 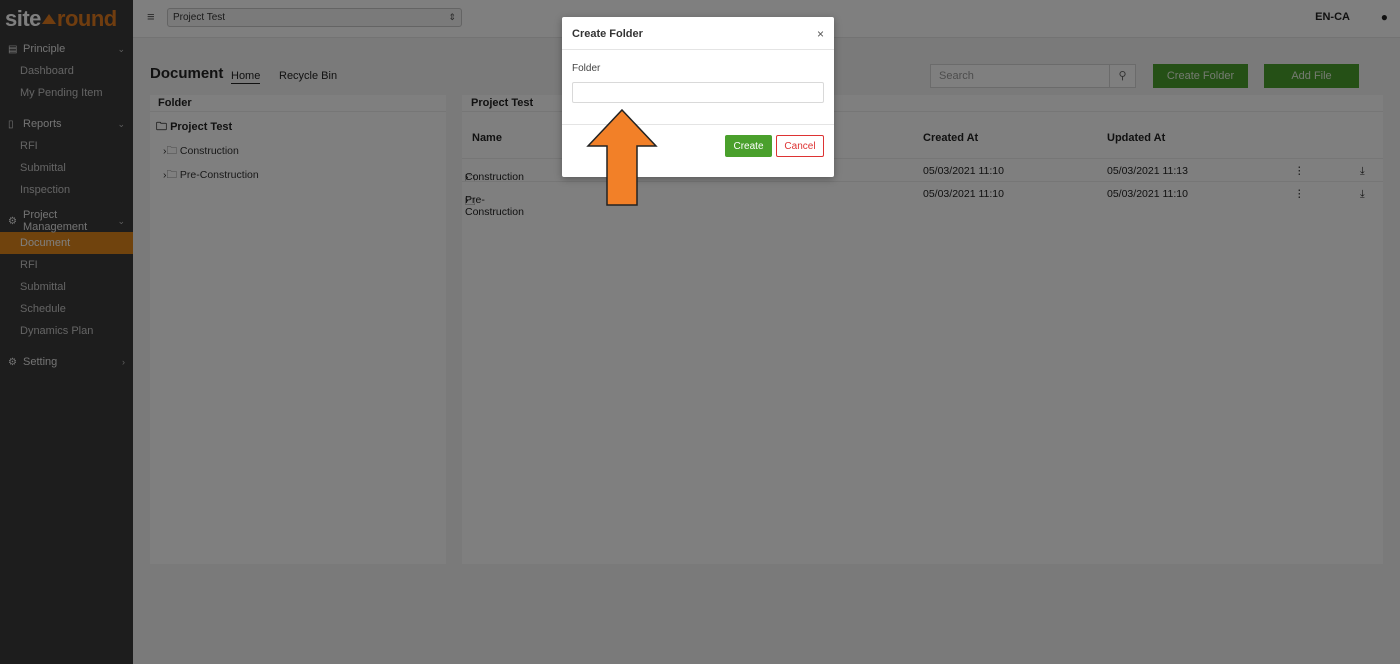 What do you see at coordinates (820, 34) in the screenshot?
I see `close-icon: ×` at bounding box center [820, 34].